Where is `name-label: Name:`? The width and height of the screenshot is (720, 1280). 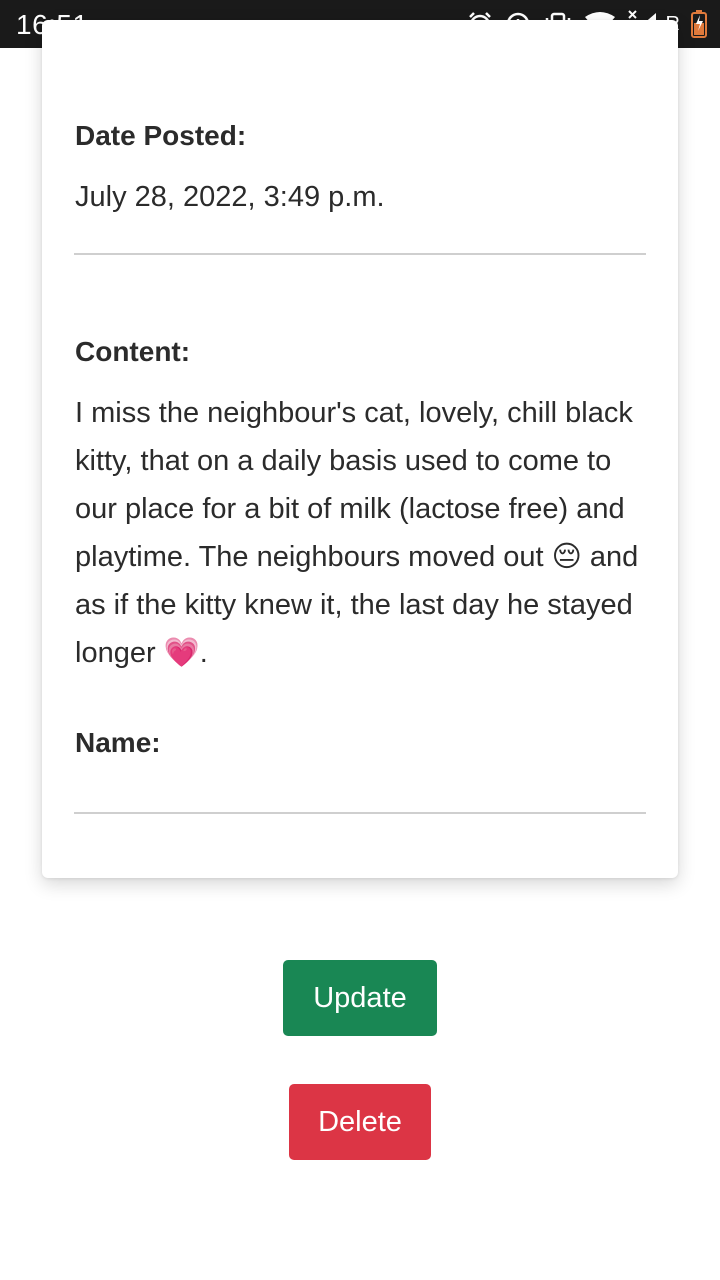
name-label: Name: is located at coordinates (118, 742).